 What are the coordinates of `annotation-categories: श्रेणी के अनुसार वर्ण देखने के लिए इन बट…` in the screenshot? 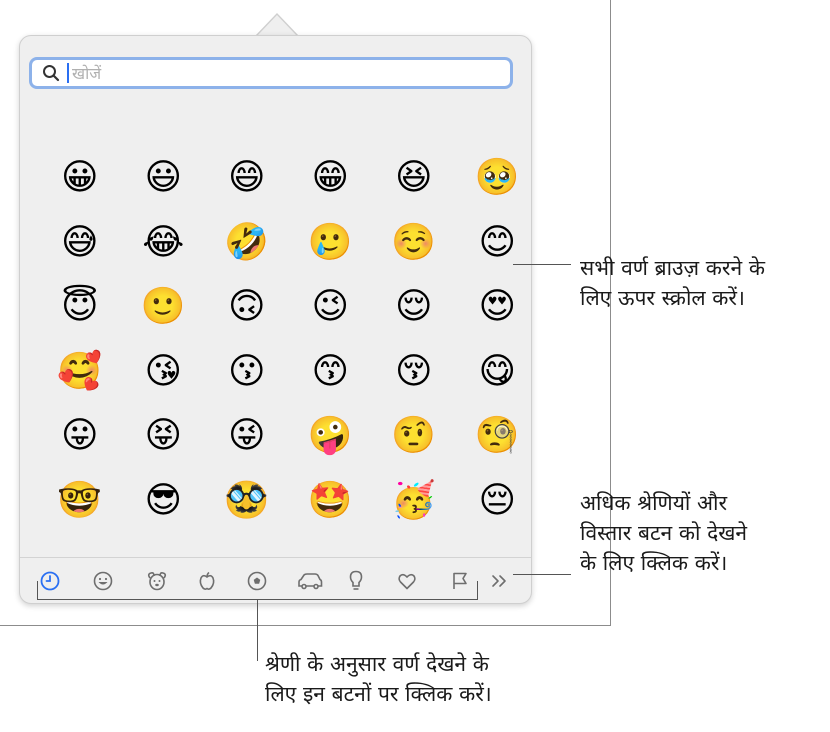 It's located at (378, 679).